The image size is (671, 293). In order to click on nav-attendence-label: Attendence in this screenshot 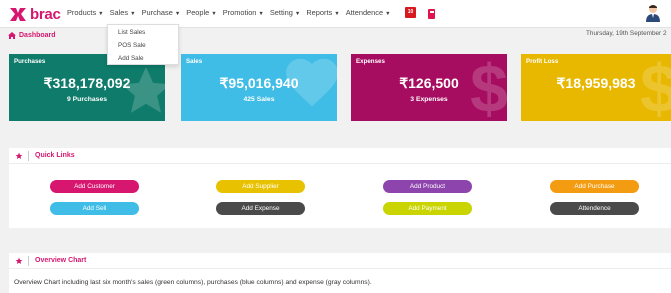, I will do `click(364, 12)`.